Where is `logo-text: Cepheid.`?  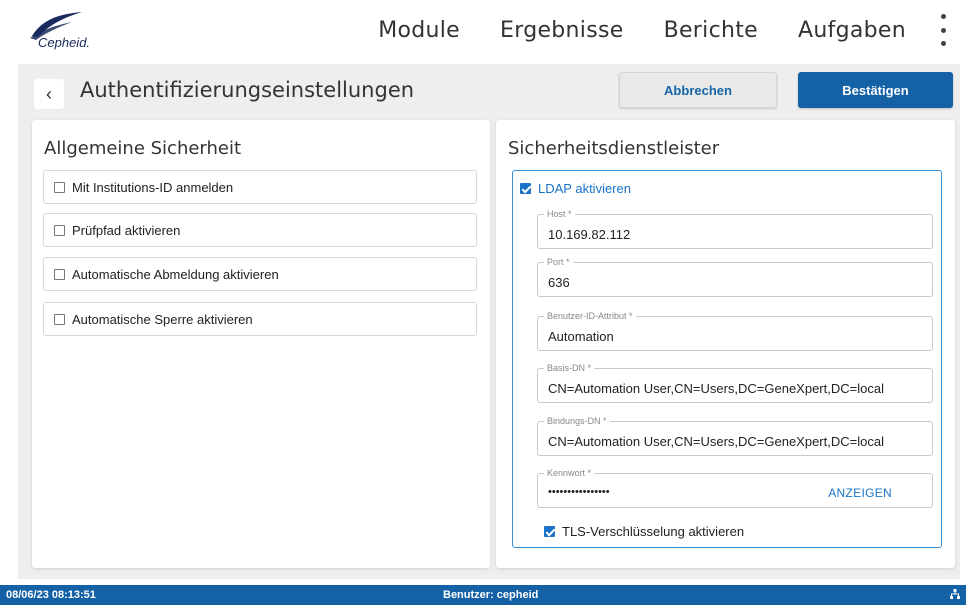 logo-text: Cepheid. is located at coordinates (64, 42).